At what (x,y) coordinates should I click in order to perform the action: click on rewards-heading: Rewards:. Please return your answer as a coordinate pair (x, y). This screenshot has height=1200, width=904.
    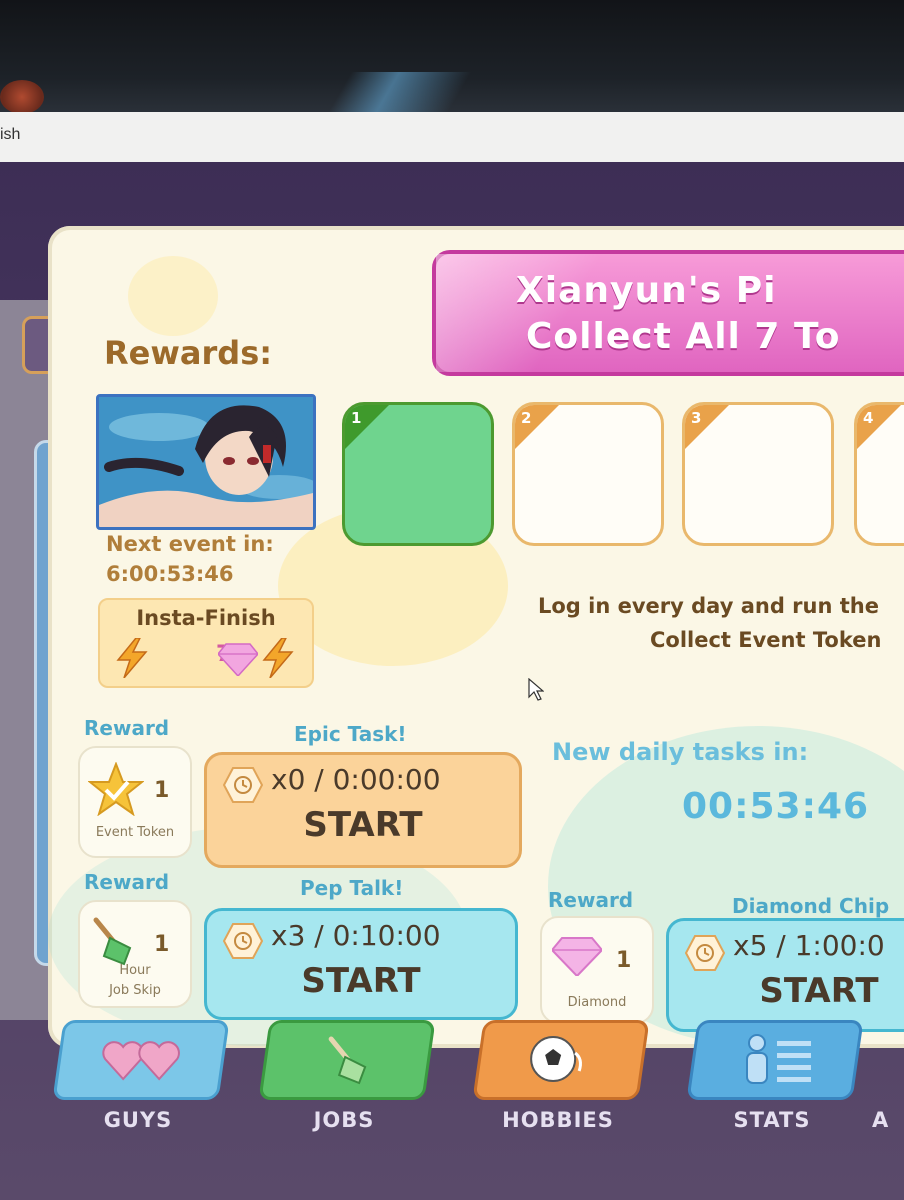
    Looking at the image, I should click on (188, 353).